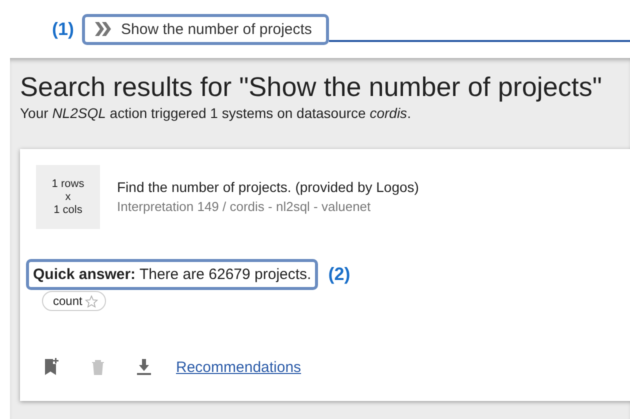 The image size is (630, 419). What do you see at coordinates (103, 29) in the screenshot?
I see `chevrons-icon` at bounding box center [103, 29].